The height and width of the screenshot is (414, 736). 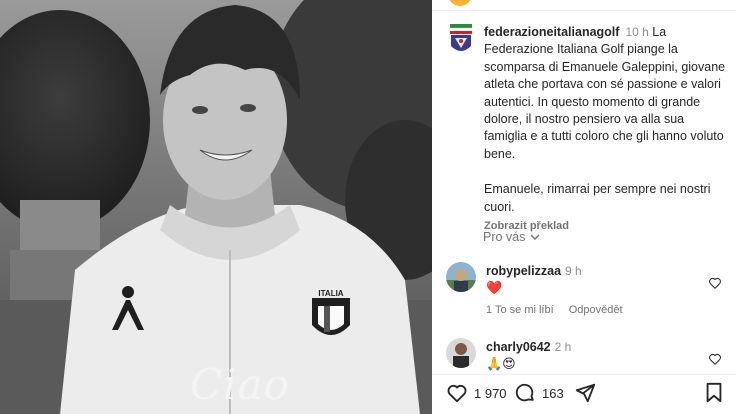 What do you see at coordinates (520, 310) in the screenshot?
I see `comment-likes: 1 To se mi líbí` at bounding box center [520, 310].